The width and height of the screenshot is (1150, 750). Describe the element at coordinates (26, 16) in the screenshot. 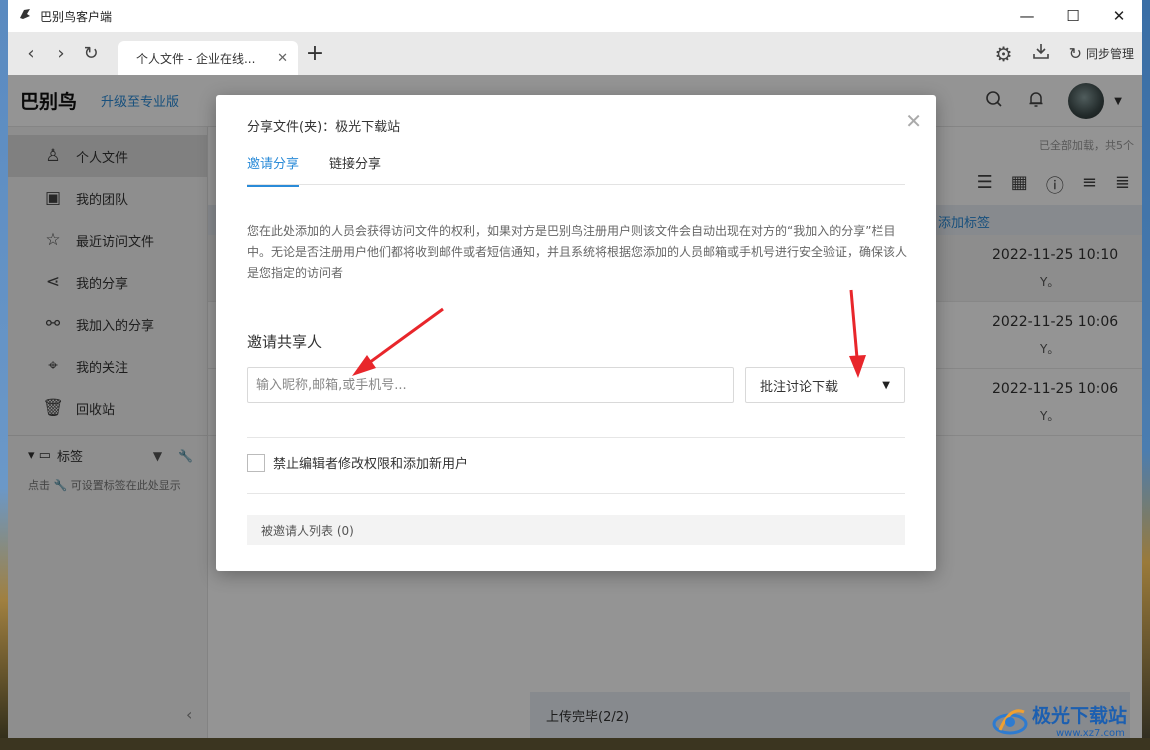

I see `app-bird-icon` at that location.